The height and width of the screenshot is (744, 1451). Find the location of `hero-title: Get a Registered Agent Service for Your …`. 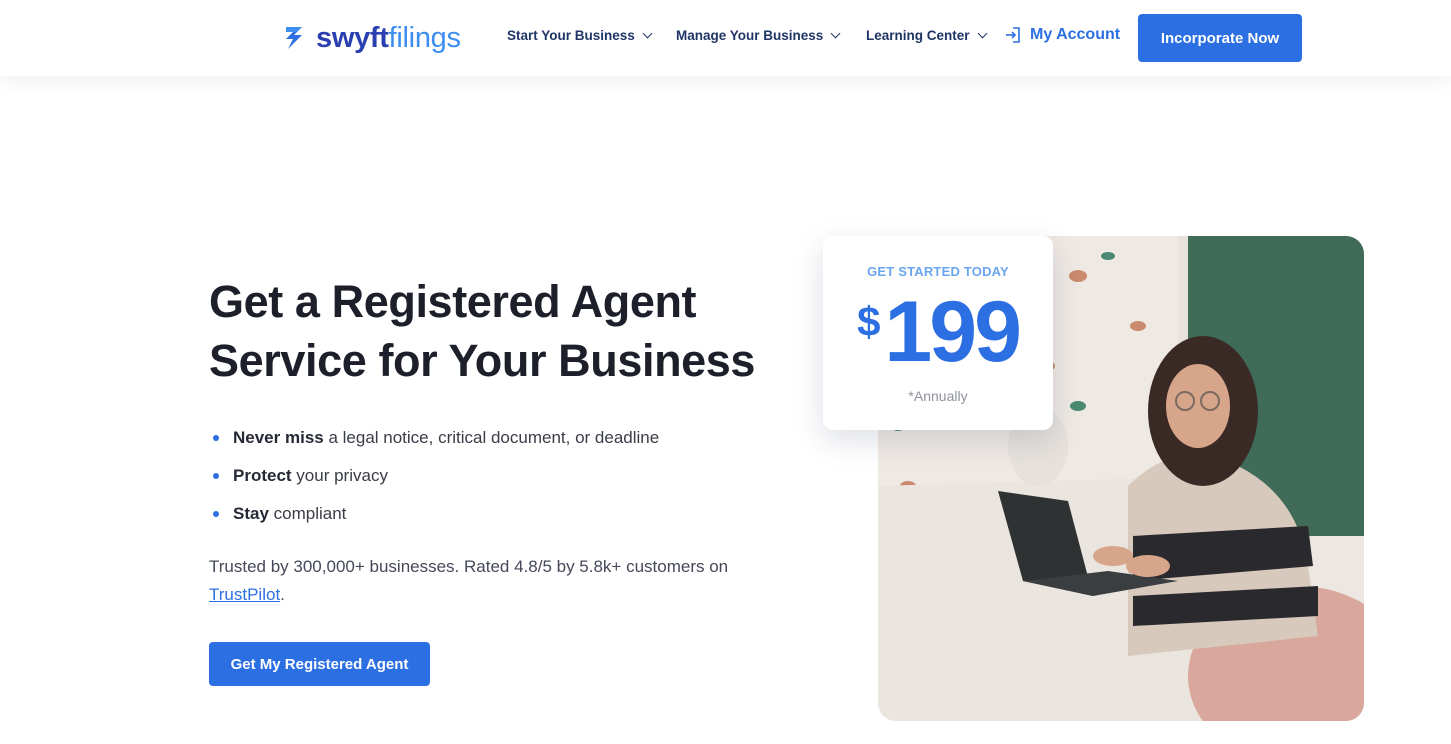

hero-title: Get a Registered Agent Service for Your … is located at coordinates (482, 331).